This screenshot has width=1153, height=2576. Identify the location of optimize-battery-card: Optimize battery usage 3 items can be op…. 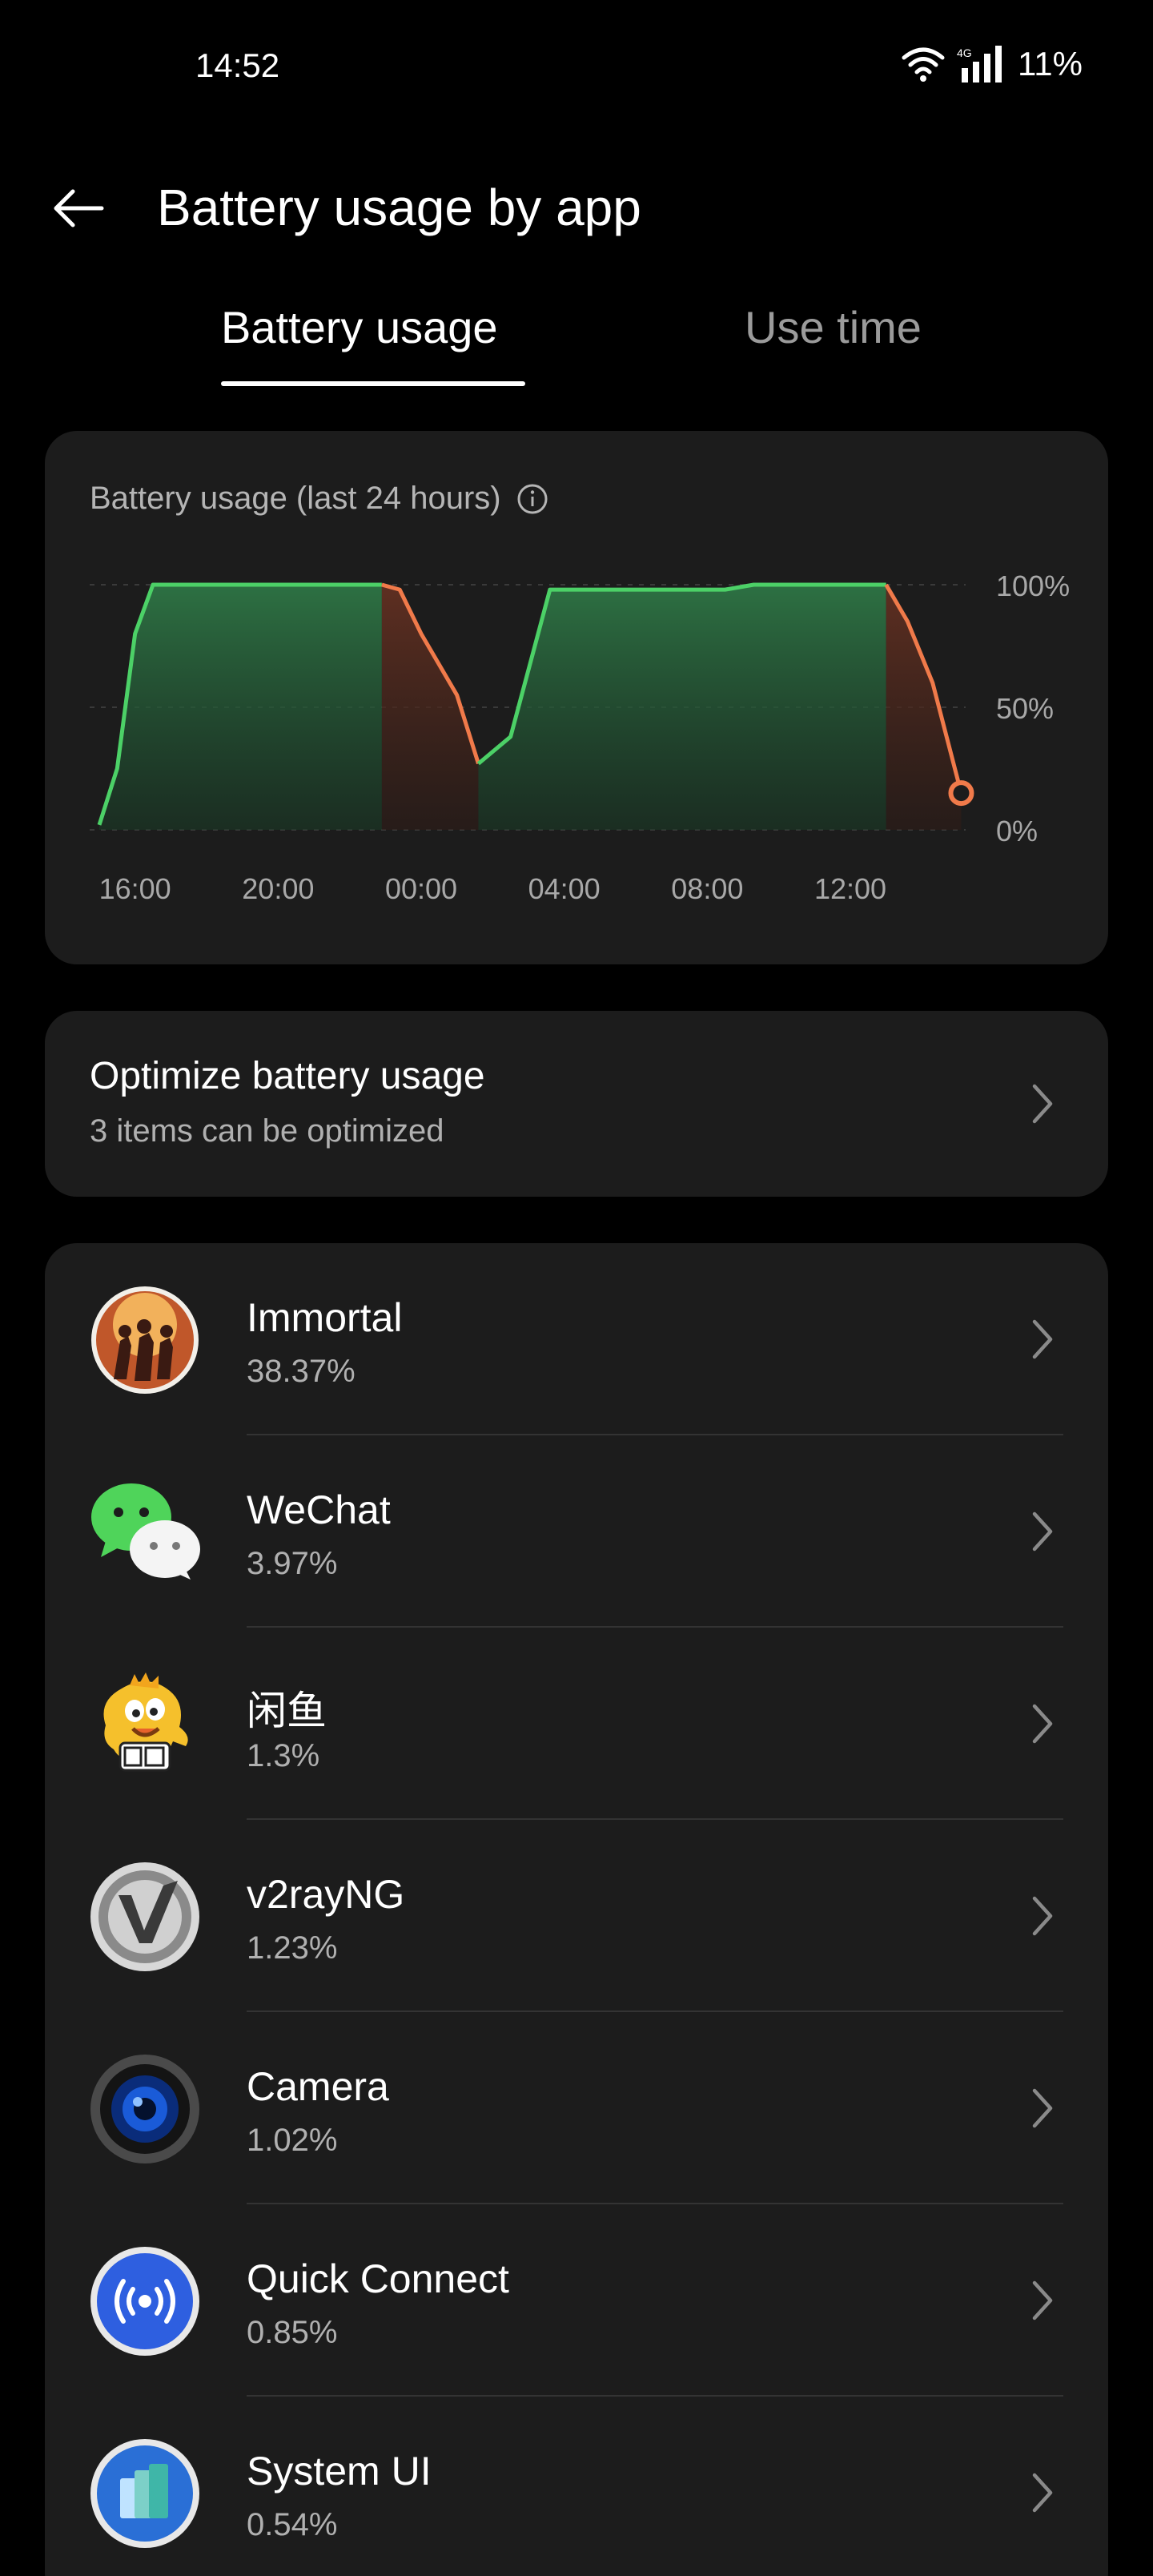
(576, 1104).